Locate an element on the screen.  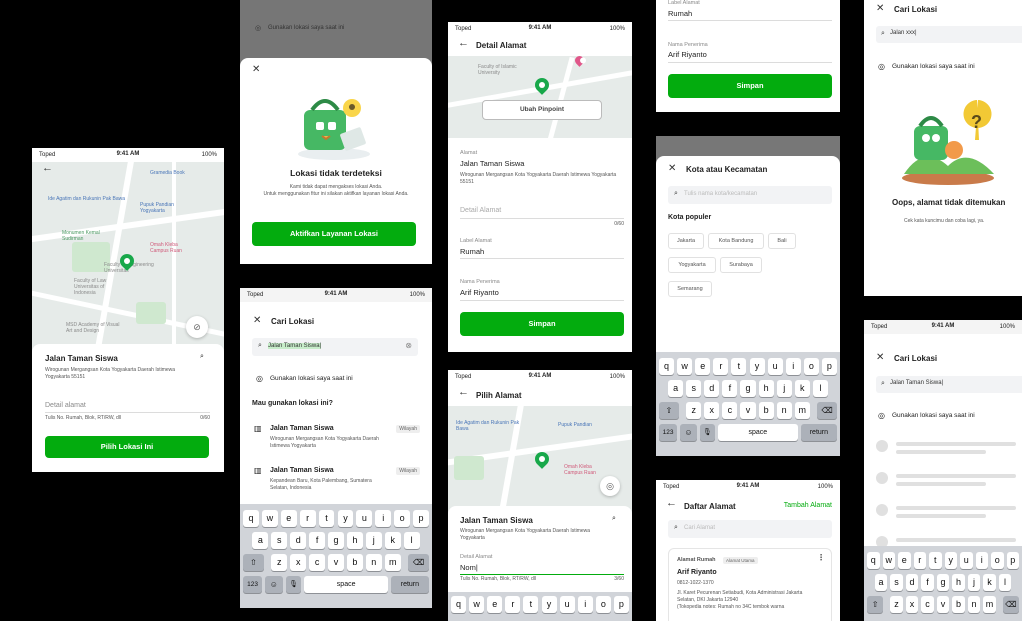
enable-location-button: Aktifkan Layanan Lokasi is located at coordinates (334, 234).